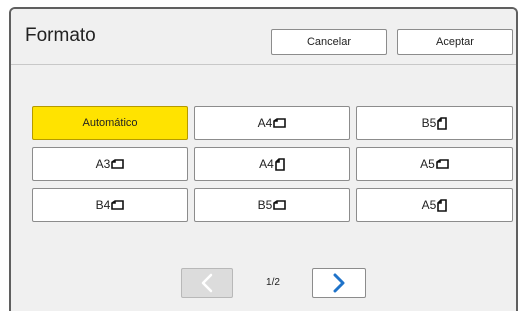 The image size is (527, 314). Describe the element at coordinates (273, 282) in the screenshot. I see `page-indicator: 1/2` at that location.